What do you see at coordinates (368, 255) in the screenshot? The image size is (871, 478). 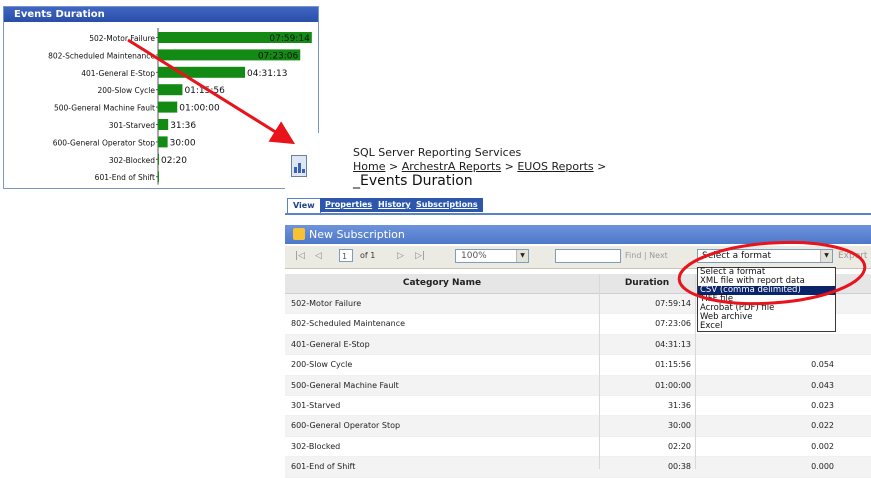 I see `page-count-label: of 1` at bounding box center [368, 255].